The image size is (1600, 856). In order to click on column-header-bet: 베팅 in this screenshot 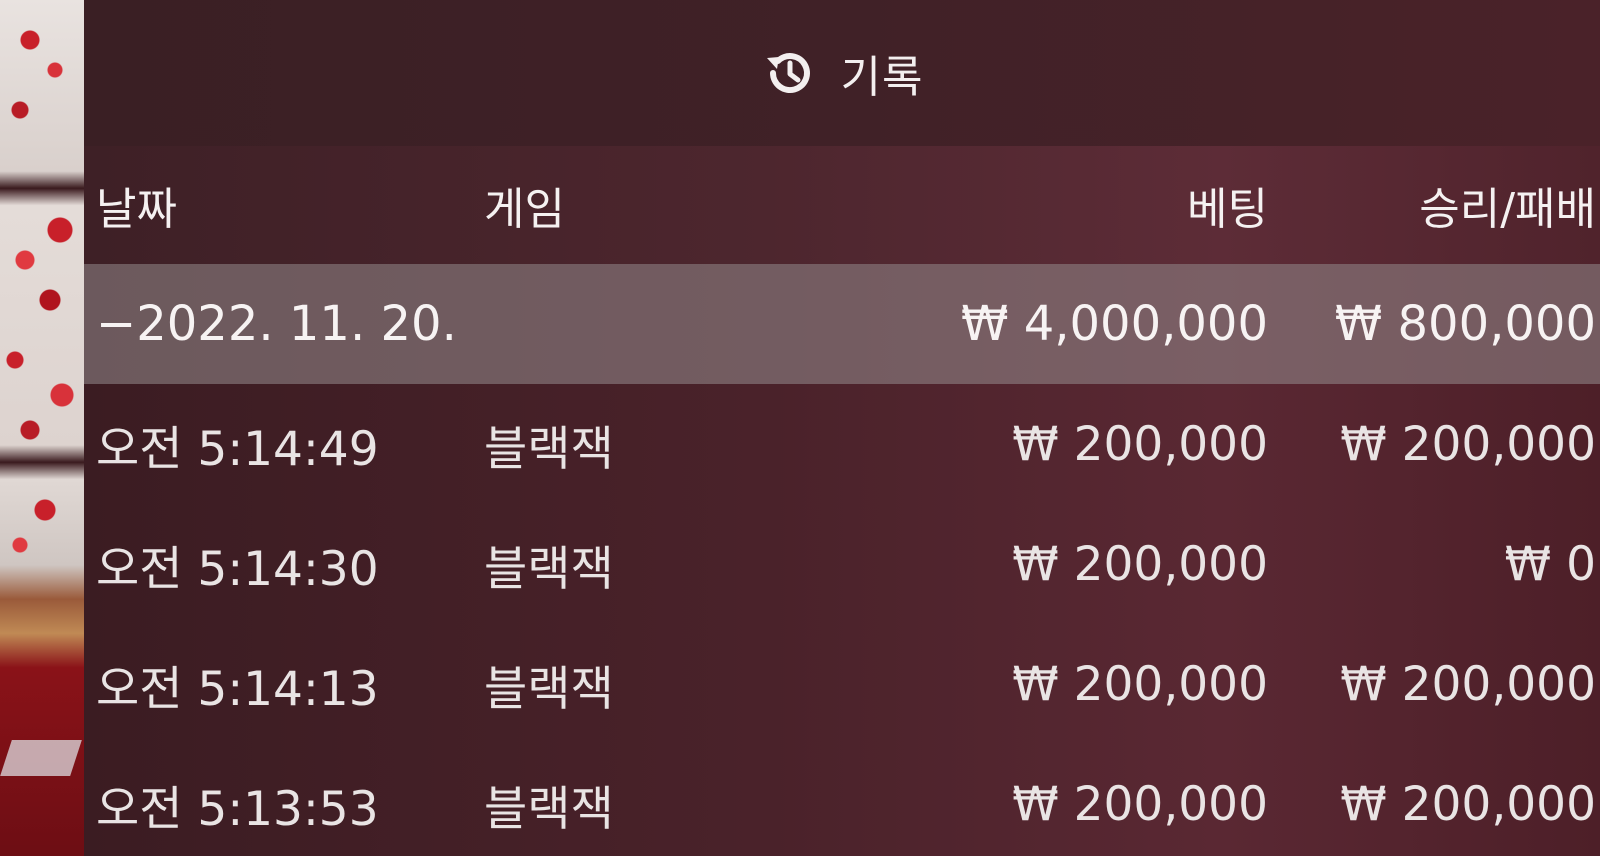, I will do `click(1227, 209)`.